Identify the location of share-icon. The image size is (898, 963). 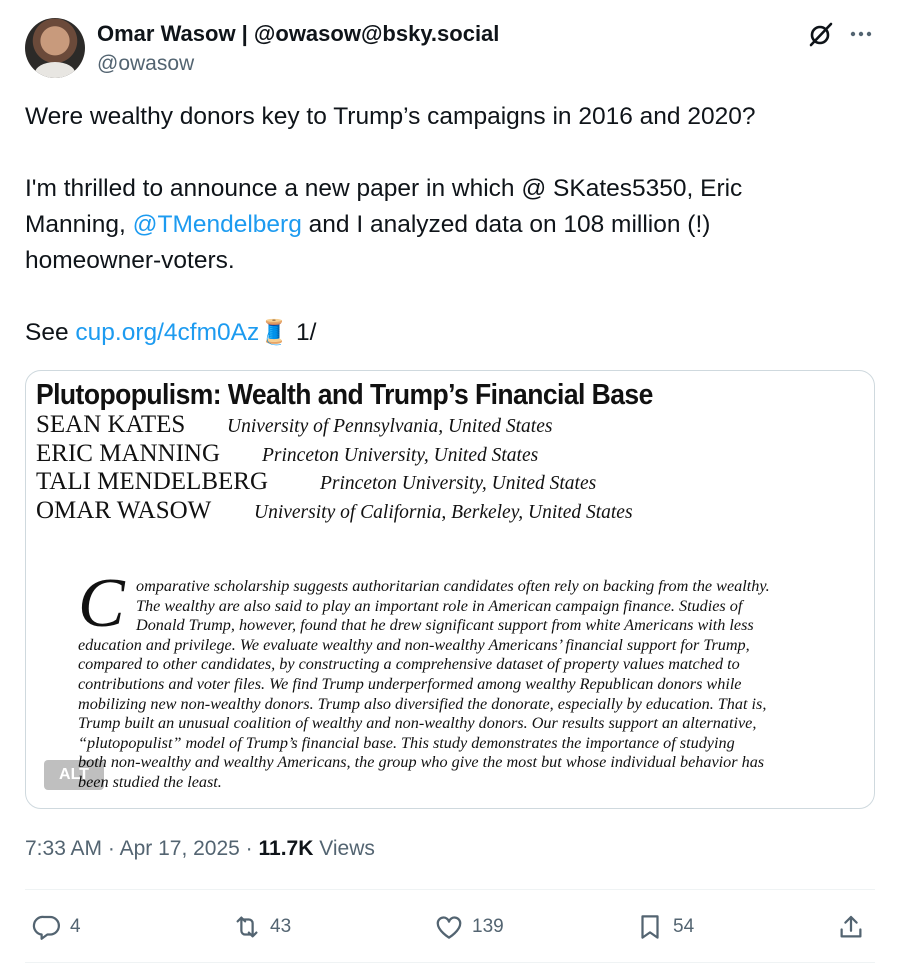
(851, 926).